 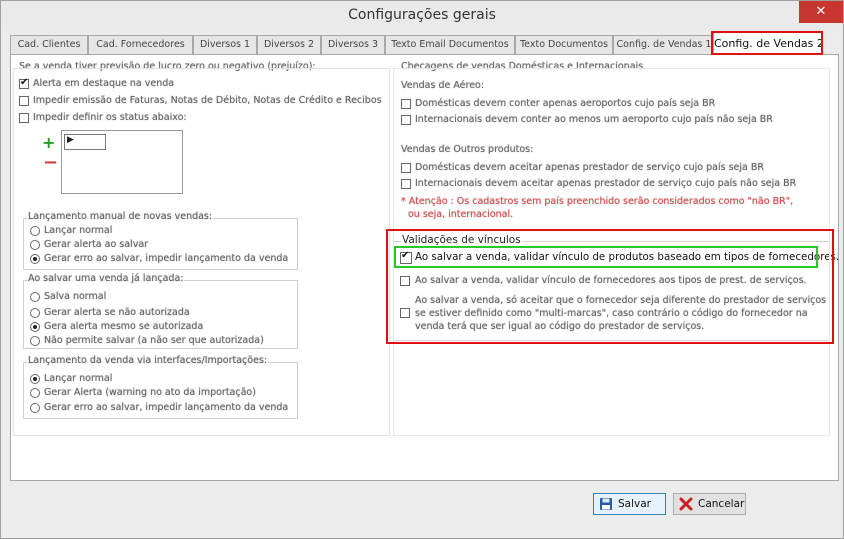 I want to click on floppy-disk-icon, so click(x=606, y=504).